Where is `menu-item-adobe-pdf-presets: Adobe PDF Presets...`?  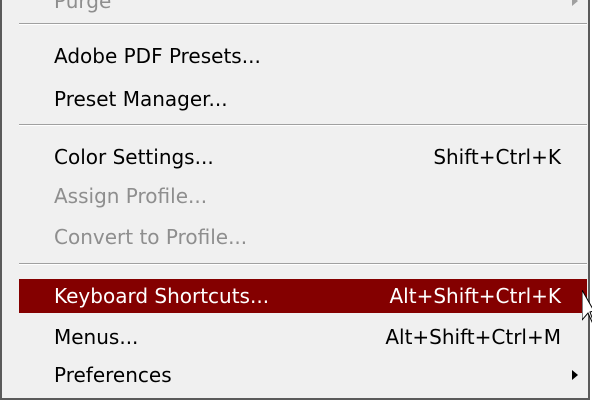
menu-item-adobe-pdf-presets: Adobe PDF Presets... is located at coordinates (303, 56).